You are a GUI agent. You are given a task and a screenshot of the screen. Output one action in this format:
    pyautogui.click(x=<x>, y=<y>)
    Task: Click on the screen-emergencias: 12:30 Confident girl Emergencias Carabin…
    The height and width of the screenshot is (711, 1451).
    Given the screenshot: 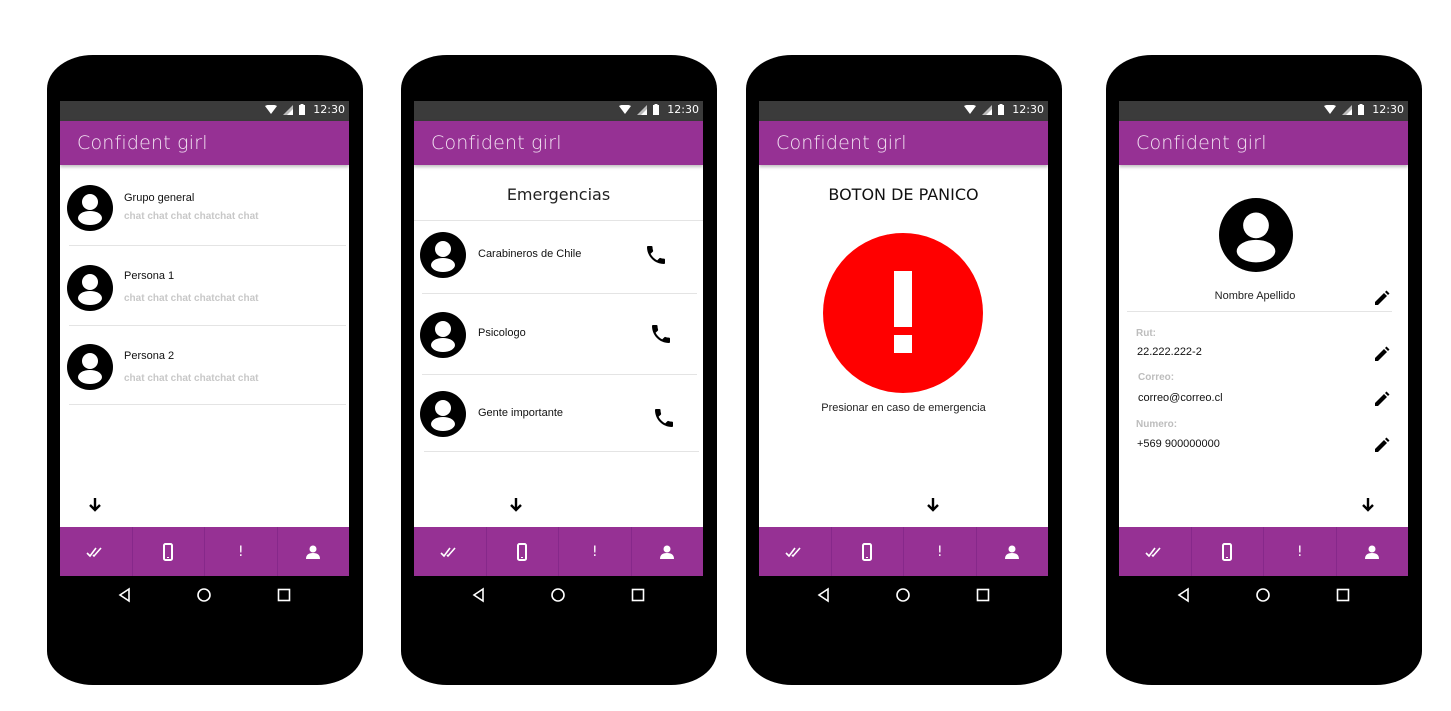 What is the action you would take?
    pyautogui.click(x=558, y=357)
    